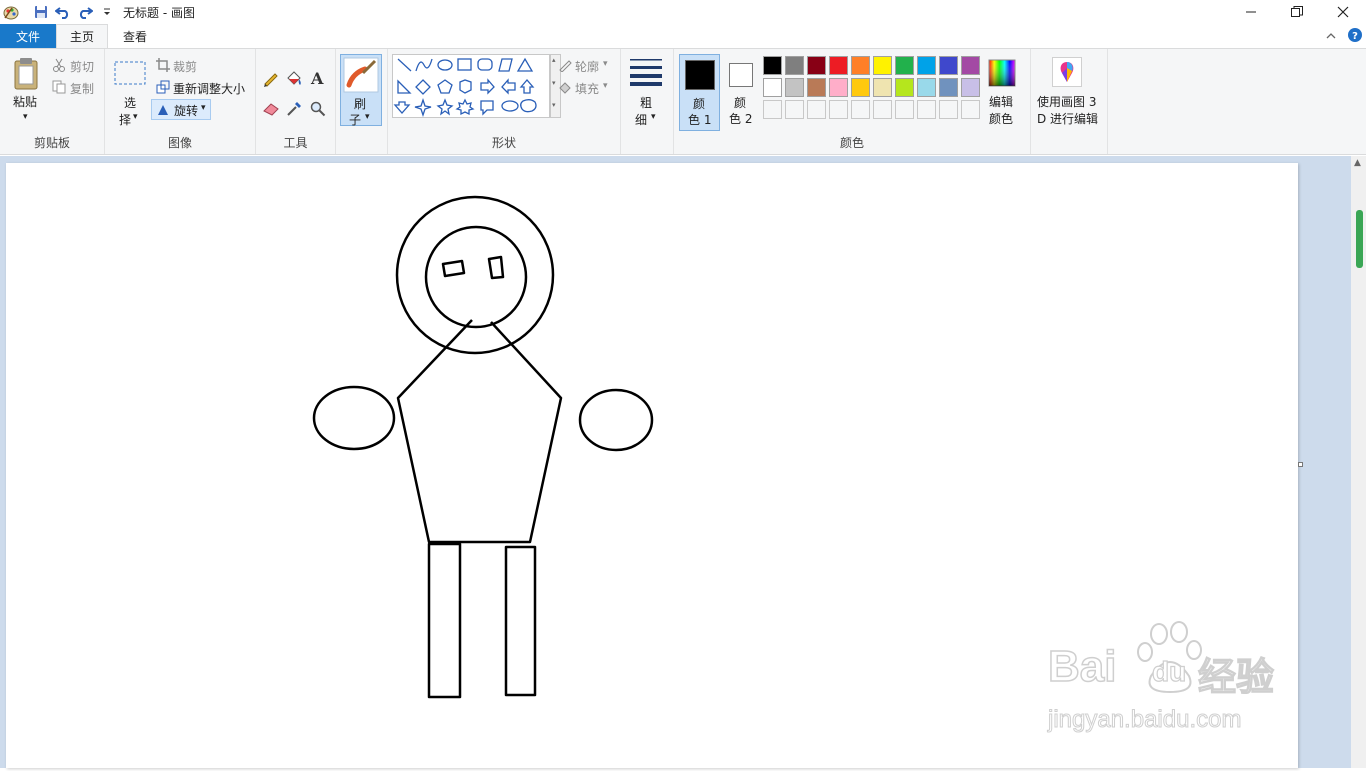 The width and height of the screenshot is (1366, 771). What do you see at coordinates (25, 117) in the screenshot?
I see `paste-dropdown-arrow: ▾` at bounding box center [25, 117].